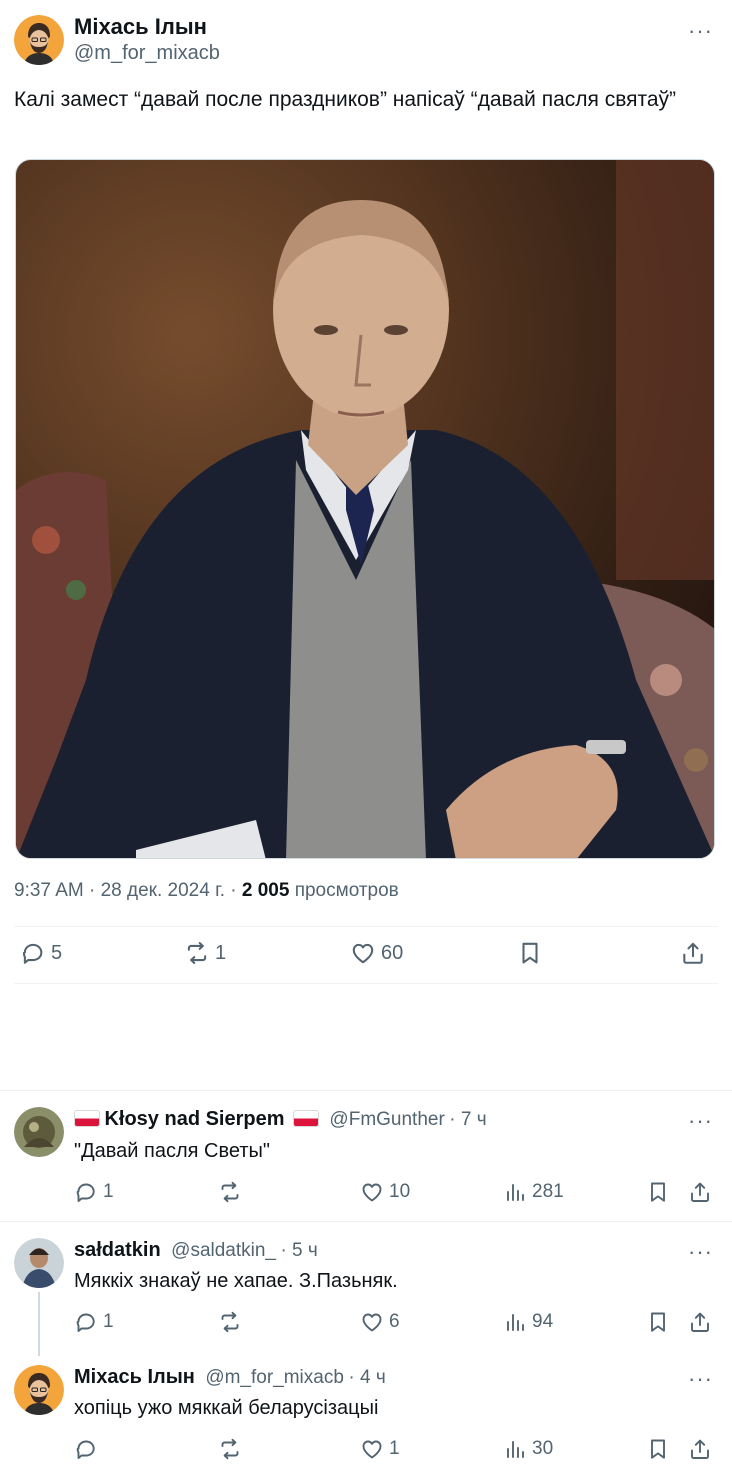 Image resolution: width=732 pixels, height=1476 pixels. Describe the element at coordinates (134, 1377) in the screenshot. I see `reply-author-name: Міхась Ілын` at that location.